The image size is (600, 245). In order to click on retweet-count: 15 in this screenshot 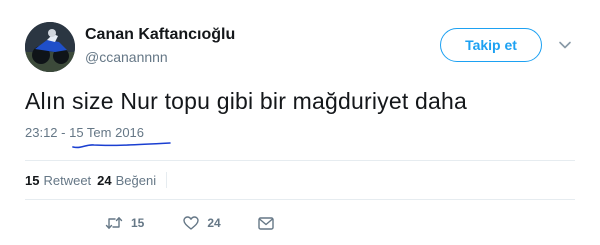, I will do `click(138, 223)`.